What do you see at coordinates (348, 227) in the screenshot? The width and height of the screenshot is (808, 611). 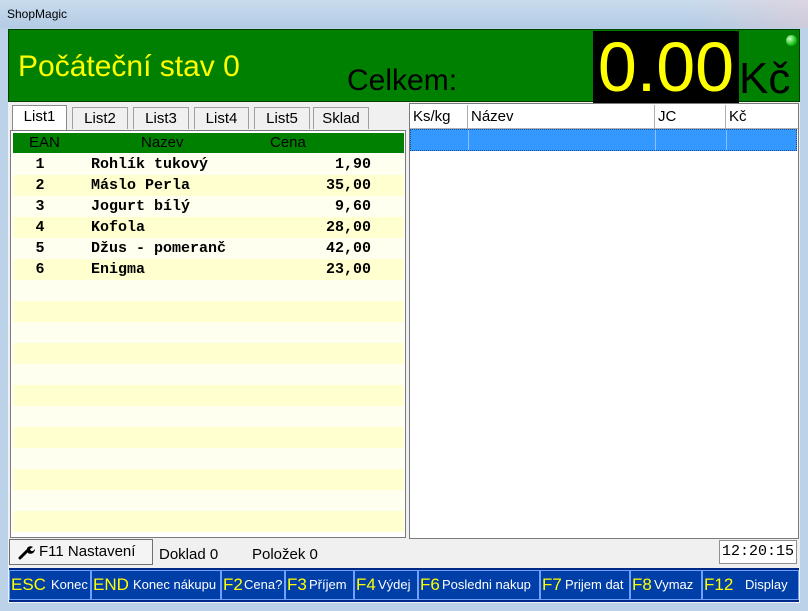 I see `product-price: 28,00` at bounding box center [348, 227].